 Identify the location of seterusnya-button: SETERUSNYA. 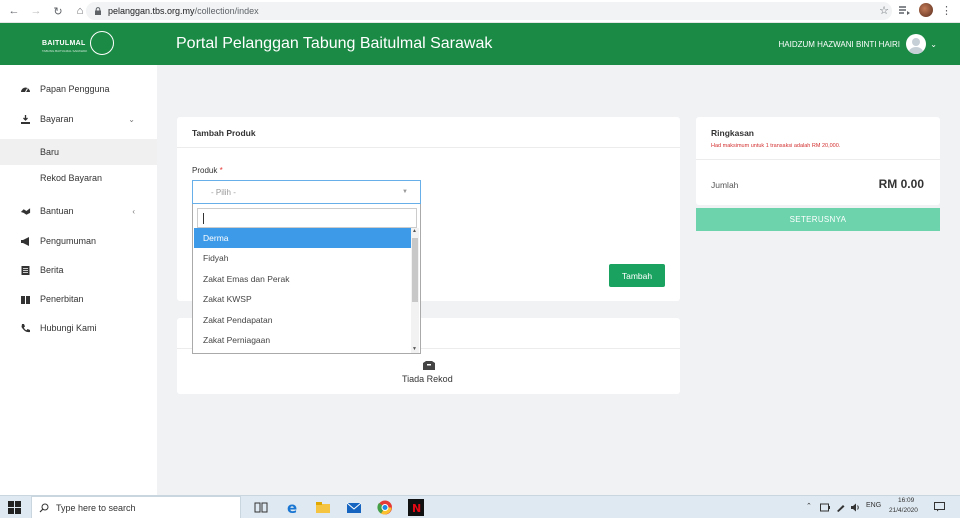
(818, 219).